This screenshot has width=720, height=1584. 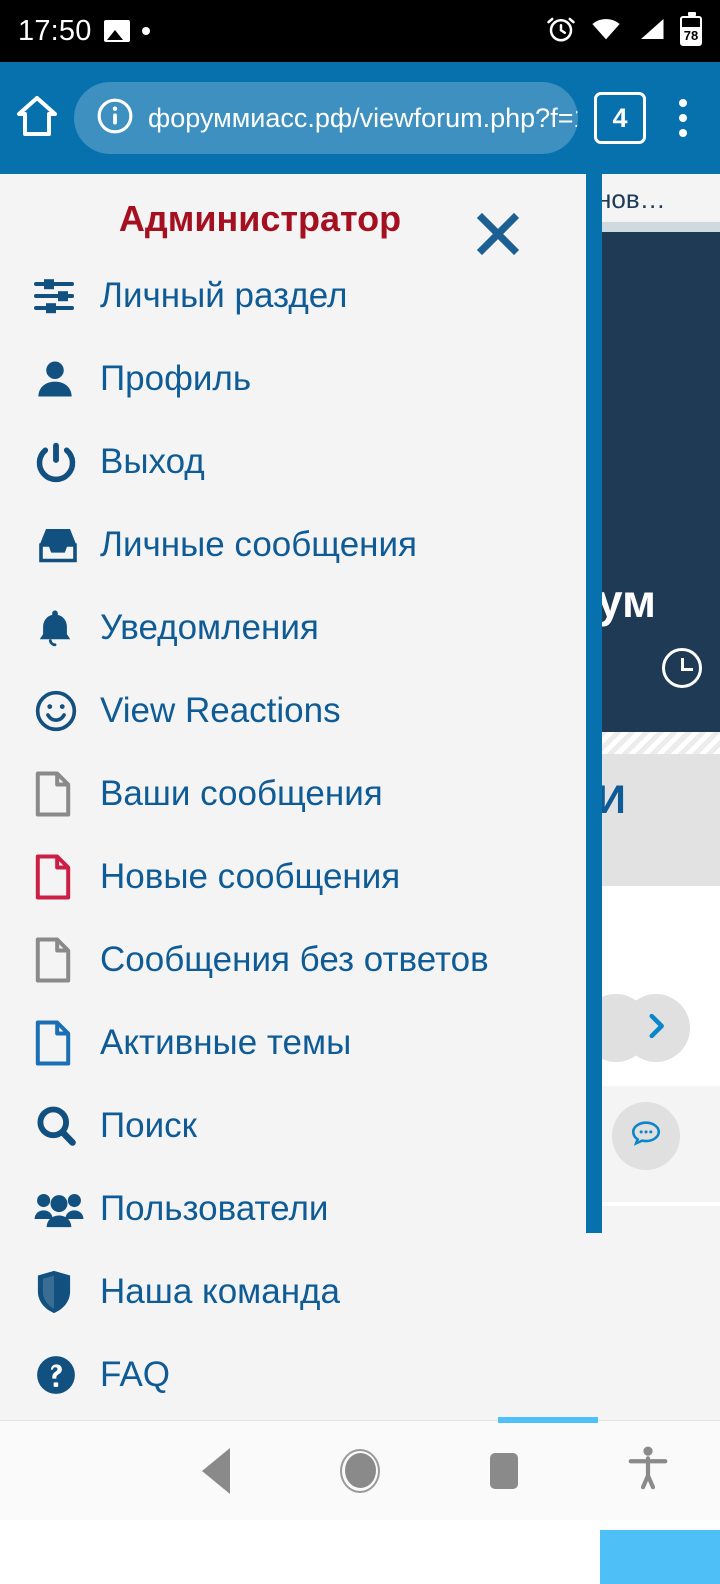 What do you see at coordinates (606, 31) in the screenshot?
I see `wifi-icon` at bounding box center [606, 31].